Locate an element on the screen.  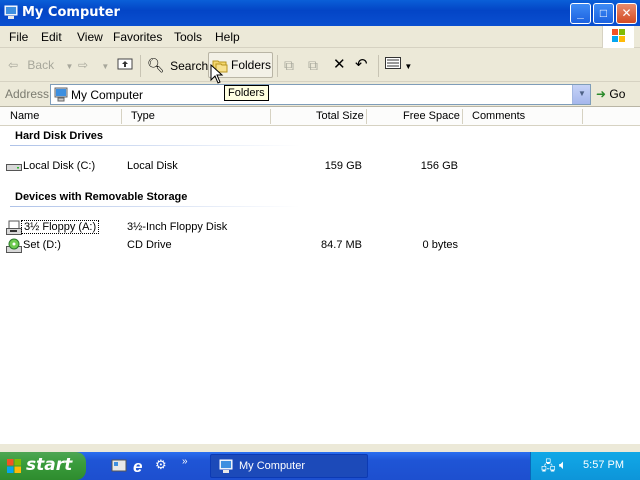
menu-favorites: Favorites is located at coordinates (137, 37).